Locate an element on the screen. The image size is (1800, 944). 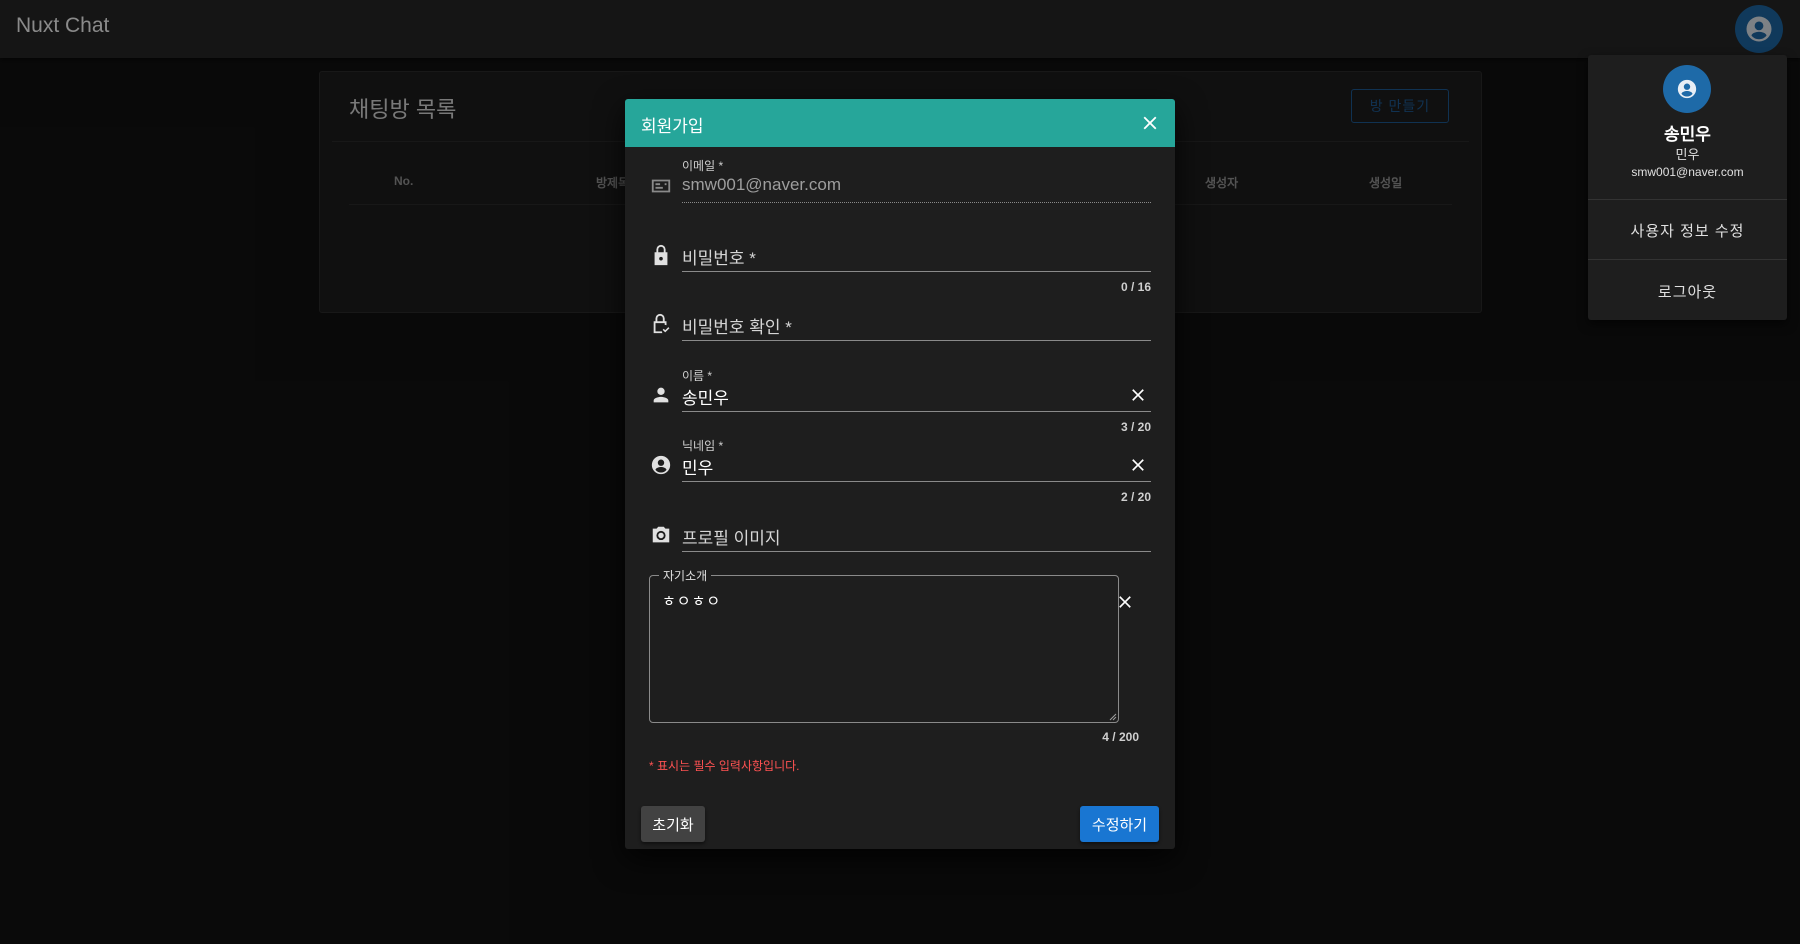
bio-label: 자기소개 is located at coordinates (685, 575).